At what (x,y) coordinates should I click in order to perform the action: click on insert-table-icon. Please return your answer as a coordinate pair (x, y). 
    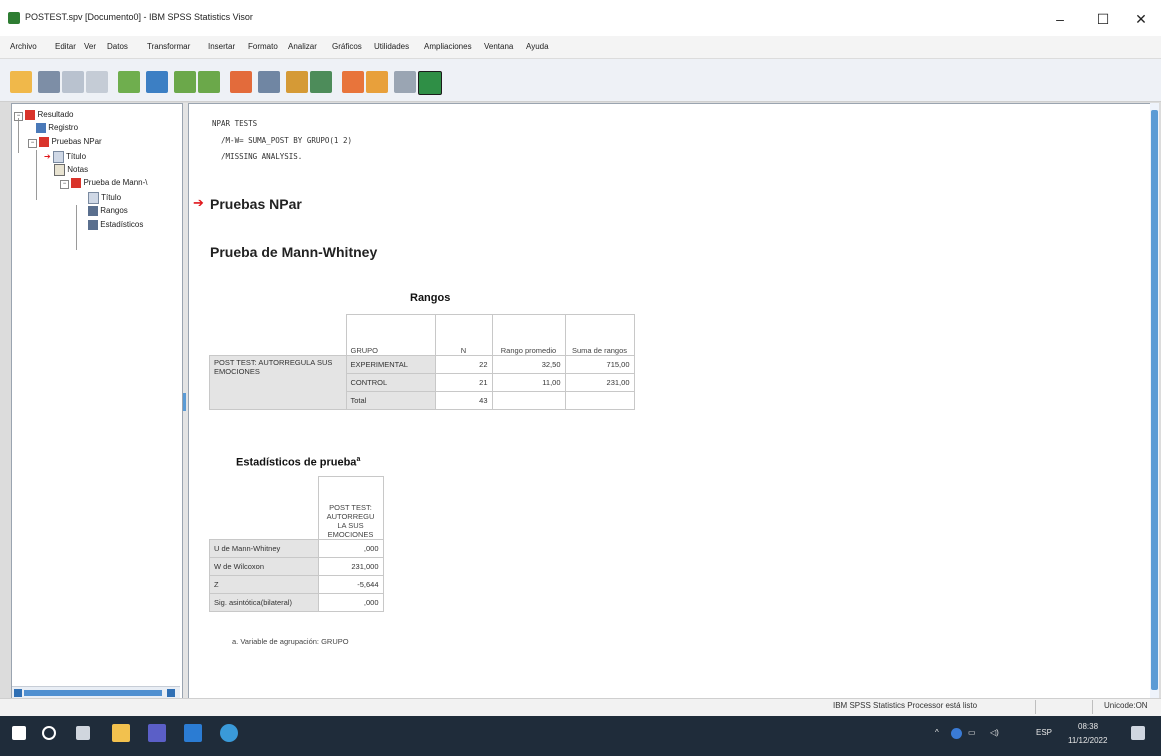
    Looking at the image, I should click on (321, 82).